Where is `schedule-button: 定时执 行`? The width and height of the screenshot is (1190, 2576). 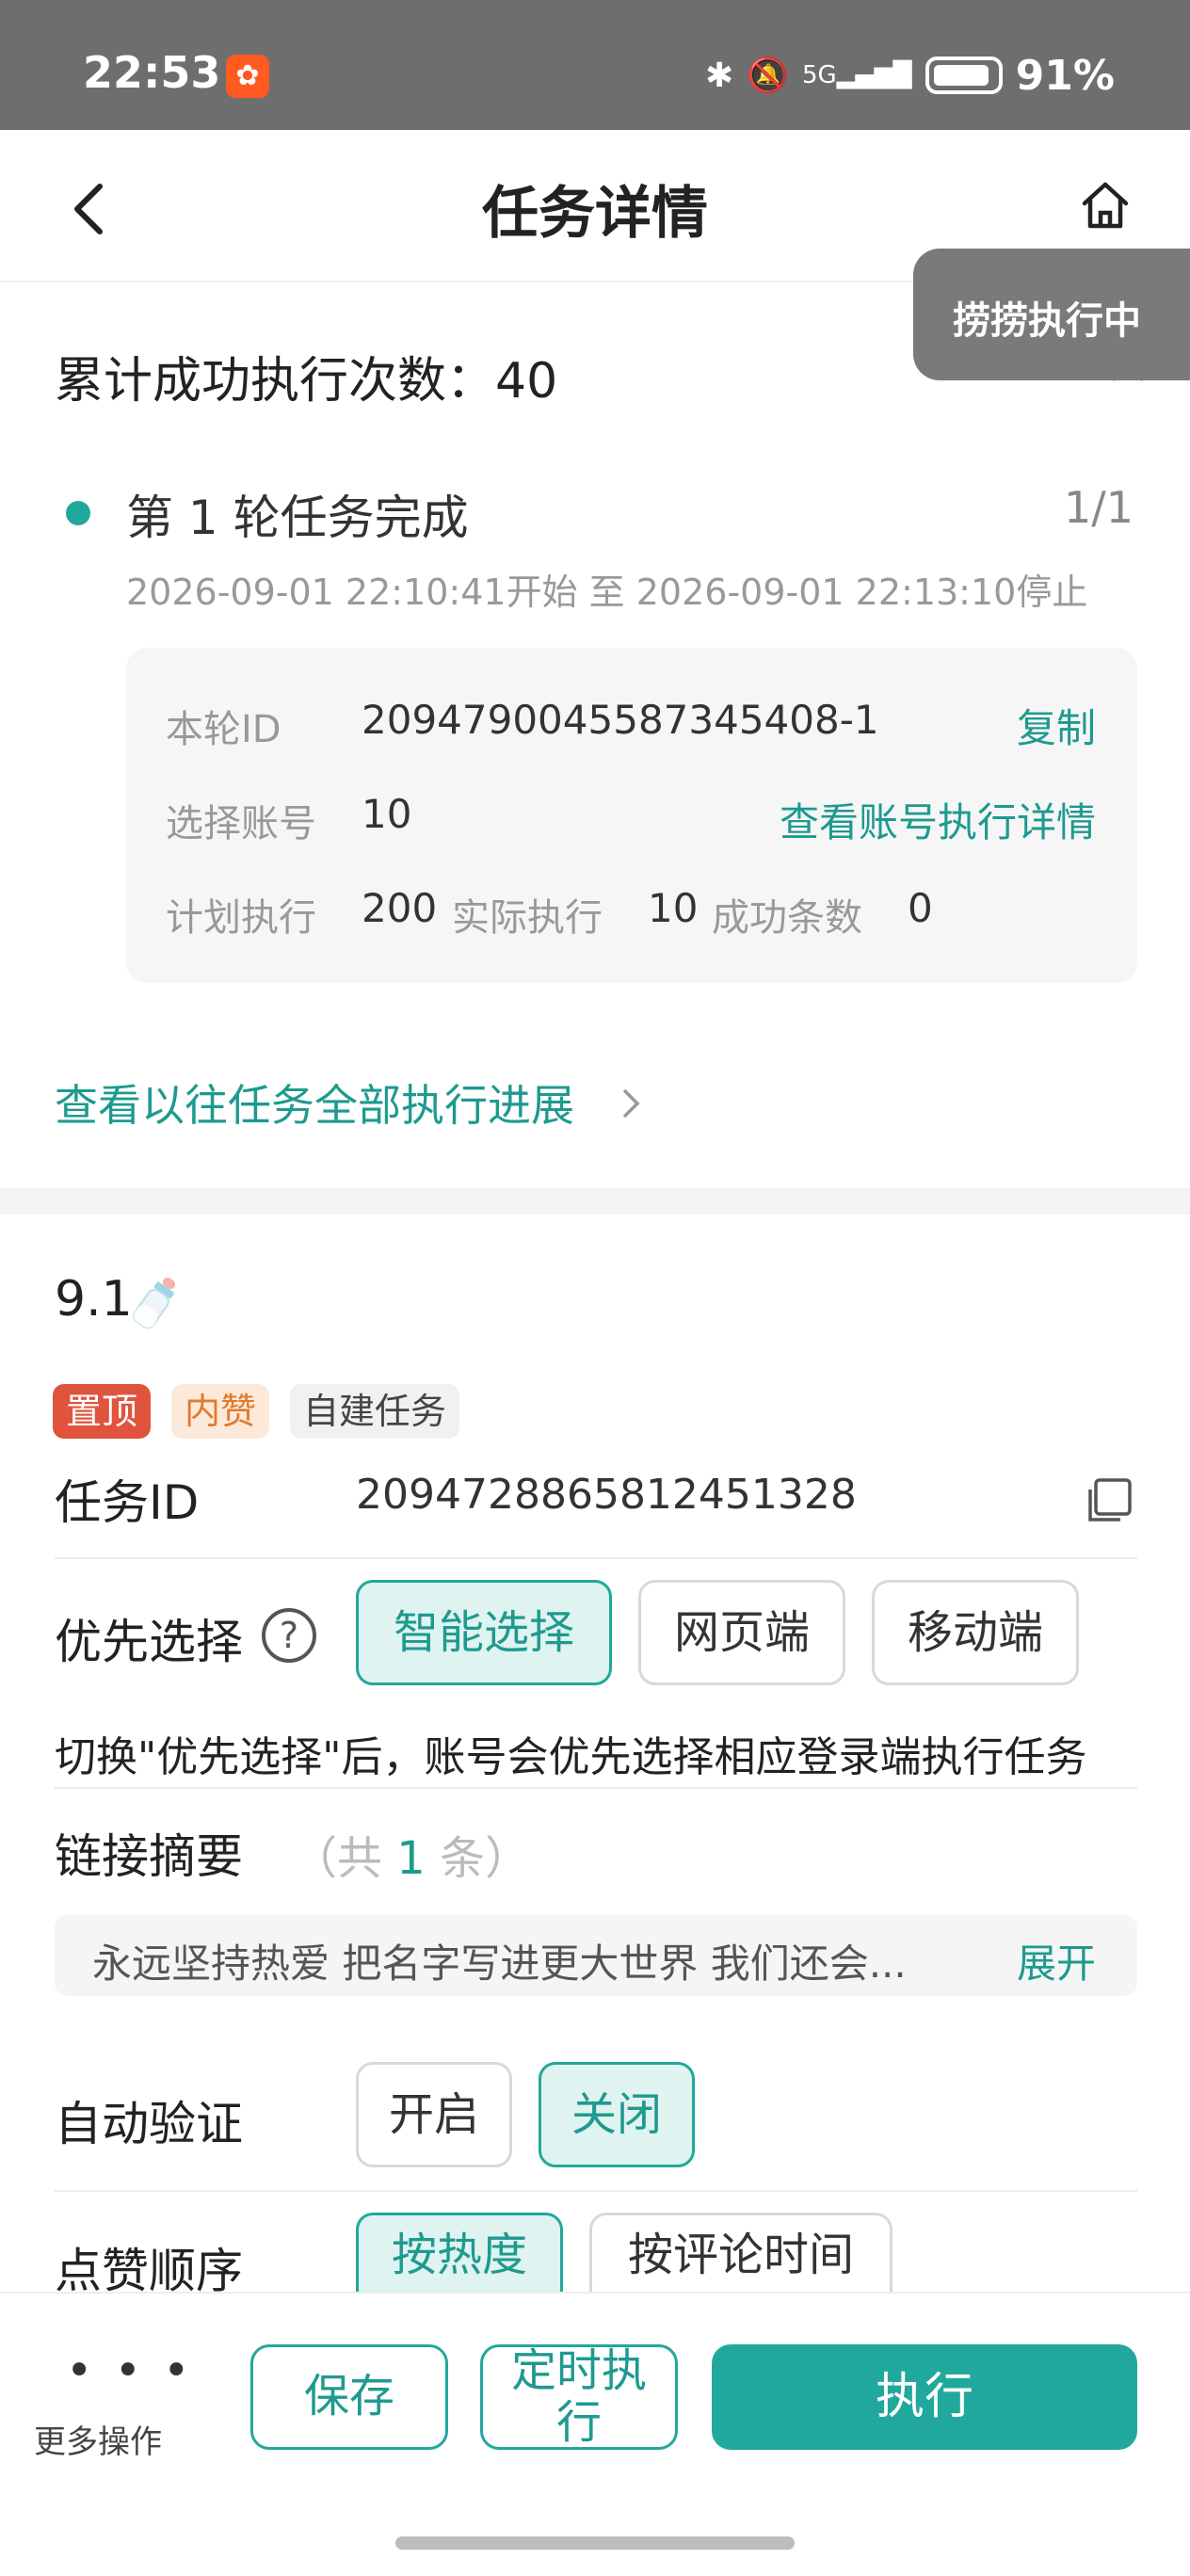
schedule-button: 定时执 行 is located at coordinates (579, 2397).